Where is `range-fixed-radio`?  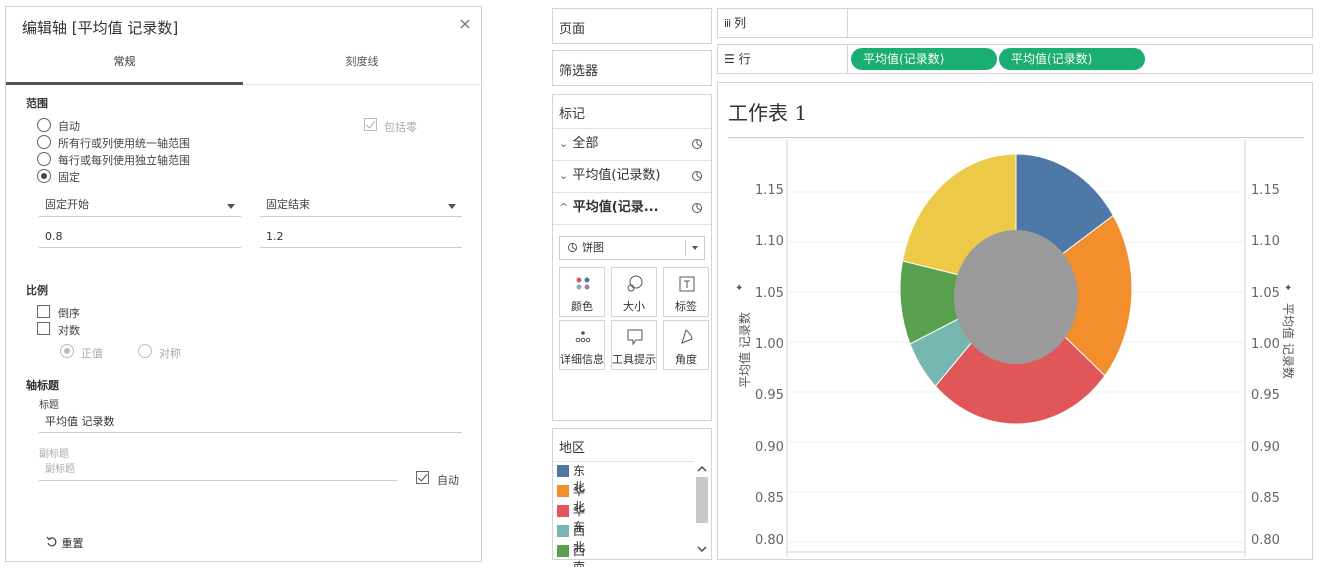 range-fixed-radio is located at coordinates (44, 176).